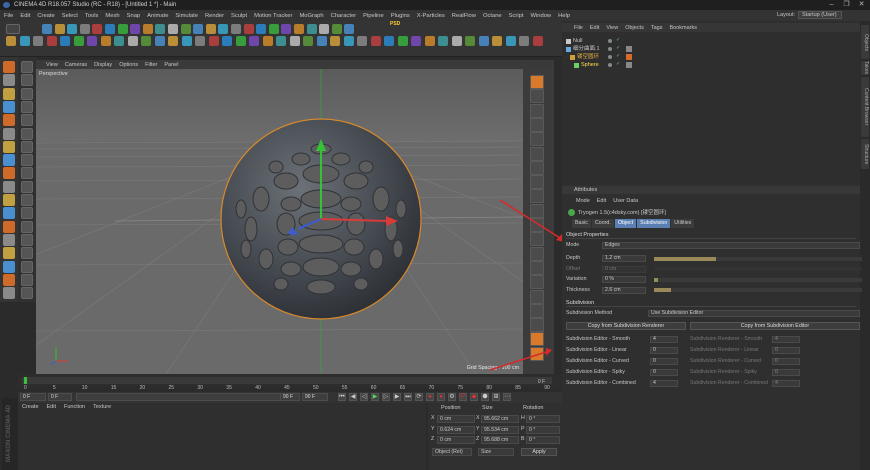  I want to click on visibility-dot-icon, so click(610, 49).